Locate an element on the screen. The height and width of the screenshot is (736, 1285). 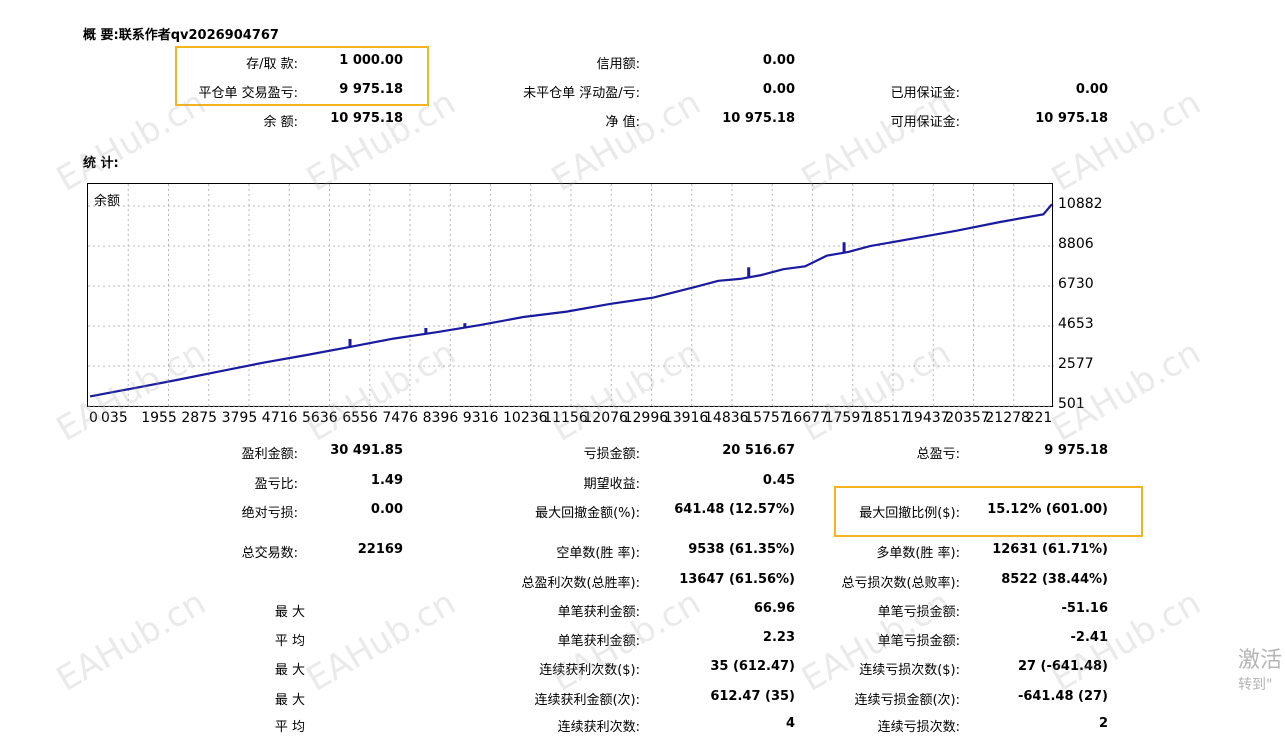
stats-label-r8-c1: 连续获利金额(次): is located at coordinates (587, 700).